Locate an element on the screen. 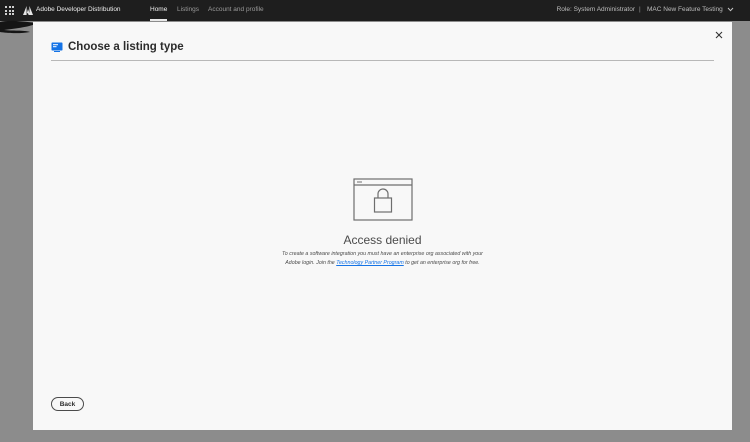 Image resolution: width=750 pixels, height=442 pixels. desktop-app-icon is located at coordinates (57, 47).